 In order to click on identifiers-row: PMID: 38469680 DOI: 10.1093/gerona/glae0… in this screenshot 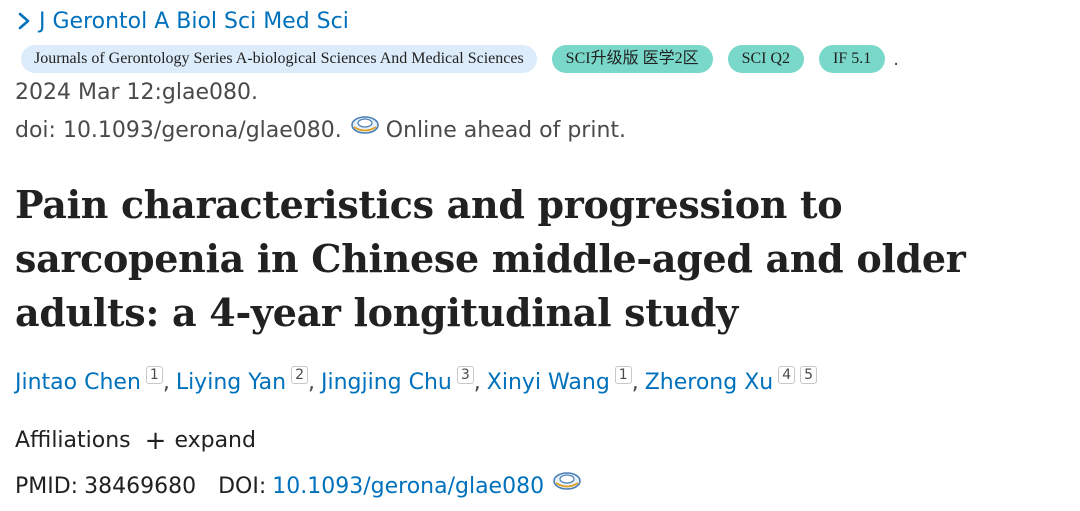, I will do `click(301, 485)`.